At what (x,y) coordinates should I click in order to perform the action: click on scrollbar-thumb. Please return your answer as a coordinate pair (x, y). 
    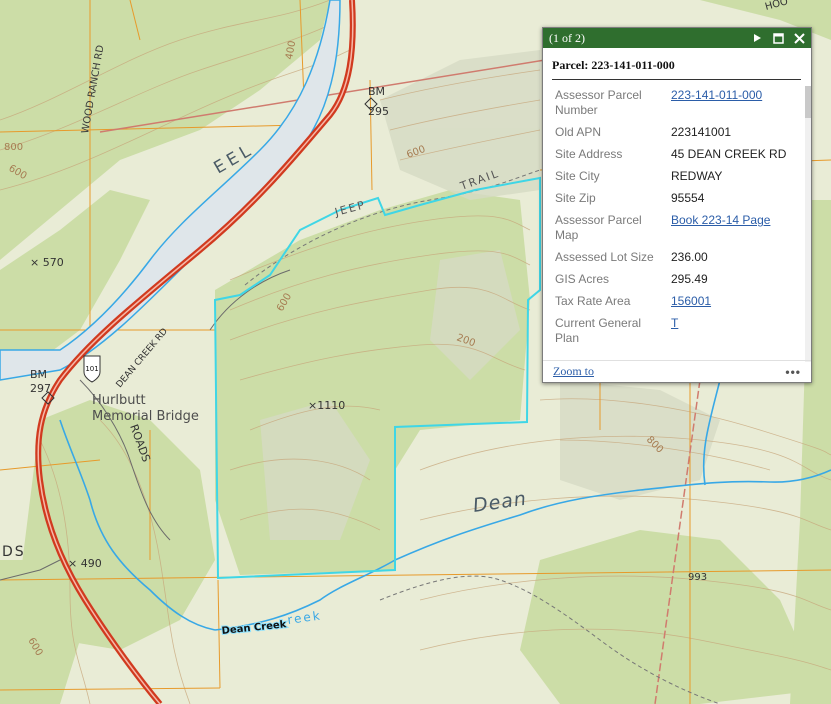
    Looking at the image, I should click on (808, 102).